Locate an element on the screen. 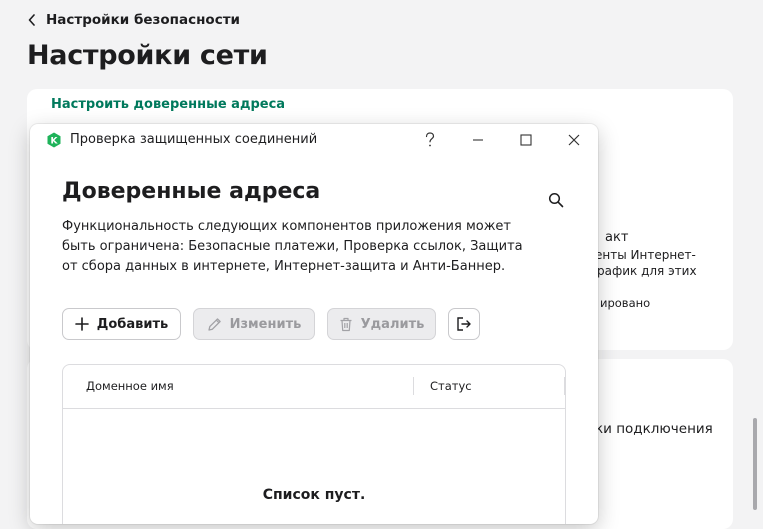 This screenshot has height=529, width=763. app-icon-letter: K is located at coordinates (55, 142).